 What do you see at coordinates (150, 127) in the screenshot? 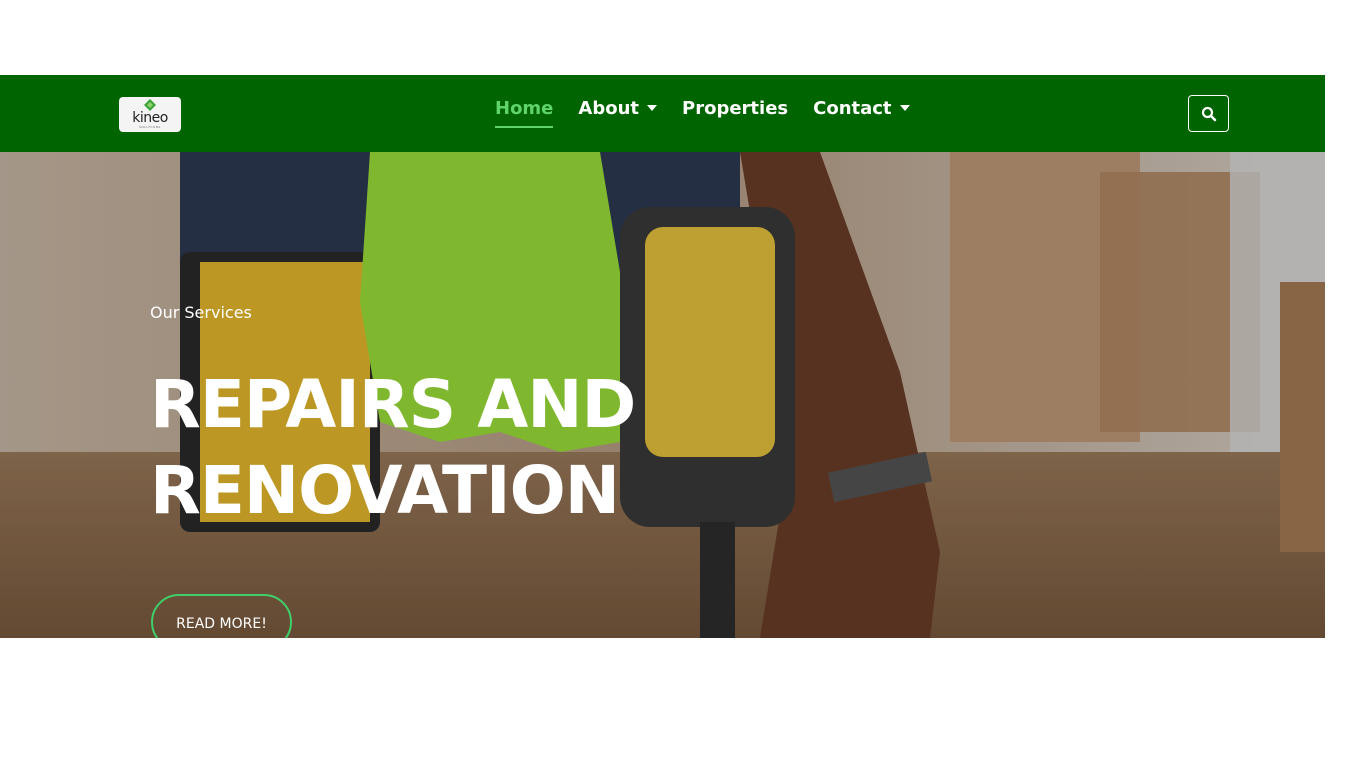
I see `brand-tagline: SOLUTIONS` at bounding box center [150, 127].